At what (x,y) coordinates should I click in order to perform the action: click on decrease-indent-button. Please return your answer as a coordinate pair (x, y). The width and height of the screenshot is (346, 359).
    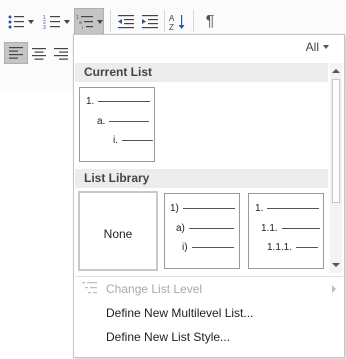
    Looking at the image, I should click on (126, 22).